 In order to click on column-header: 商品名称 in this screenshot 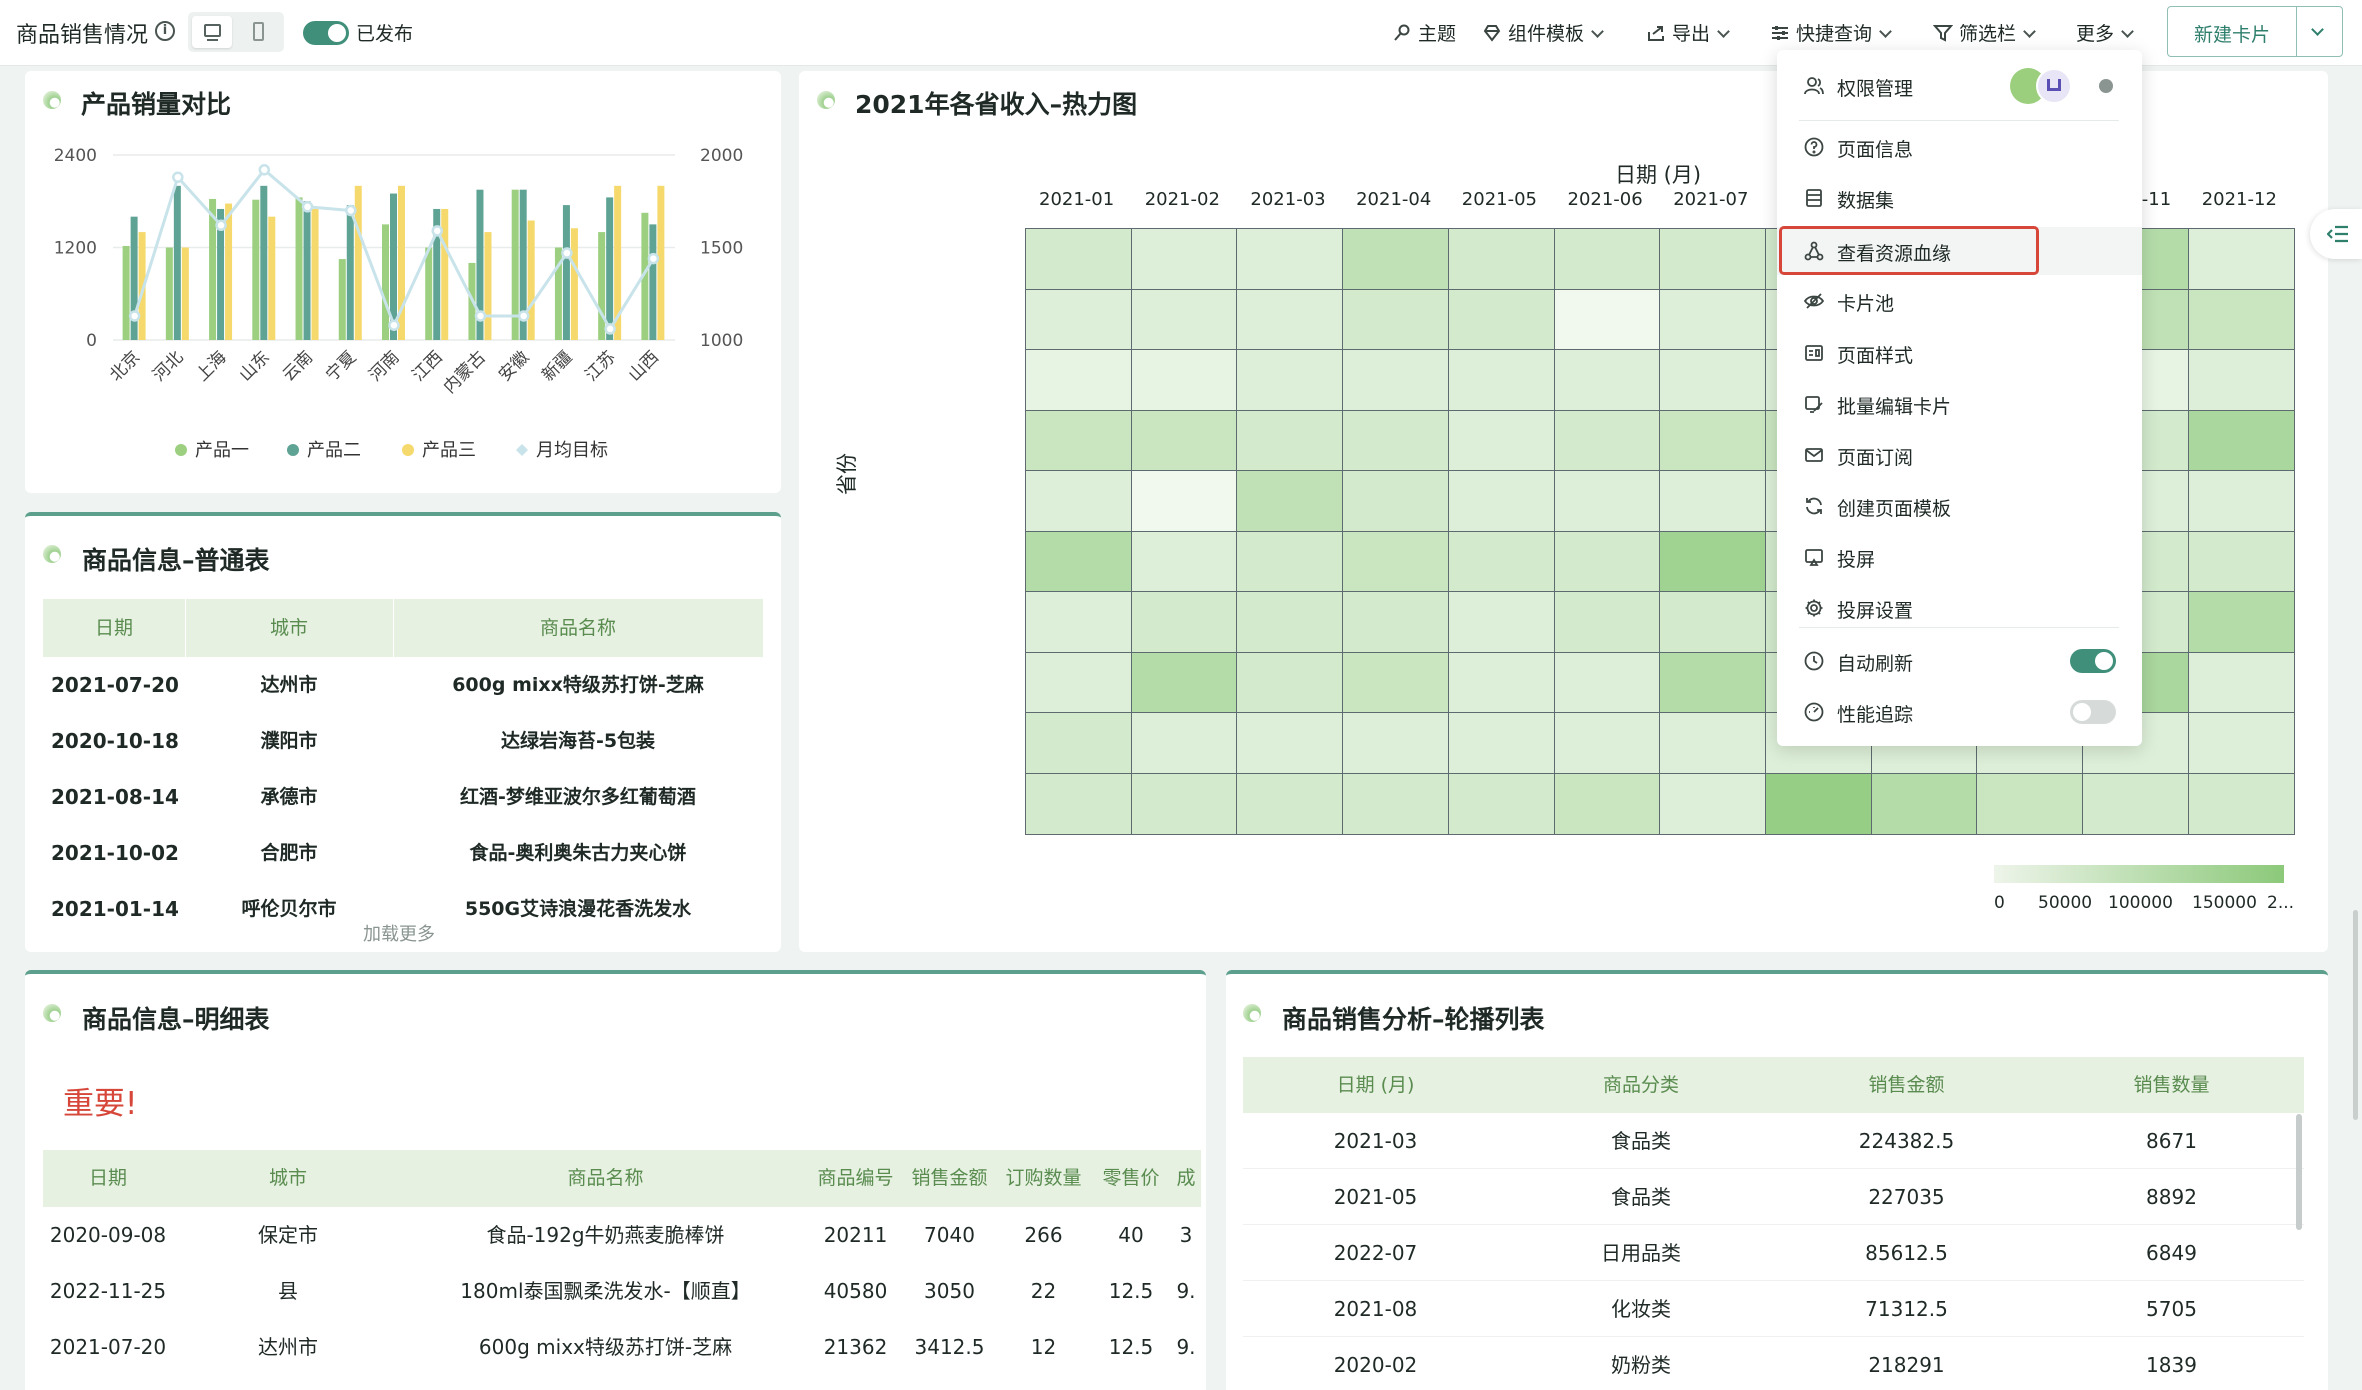, I will do `click(578, 628)`.